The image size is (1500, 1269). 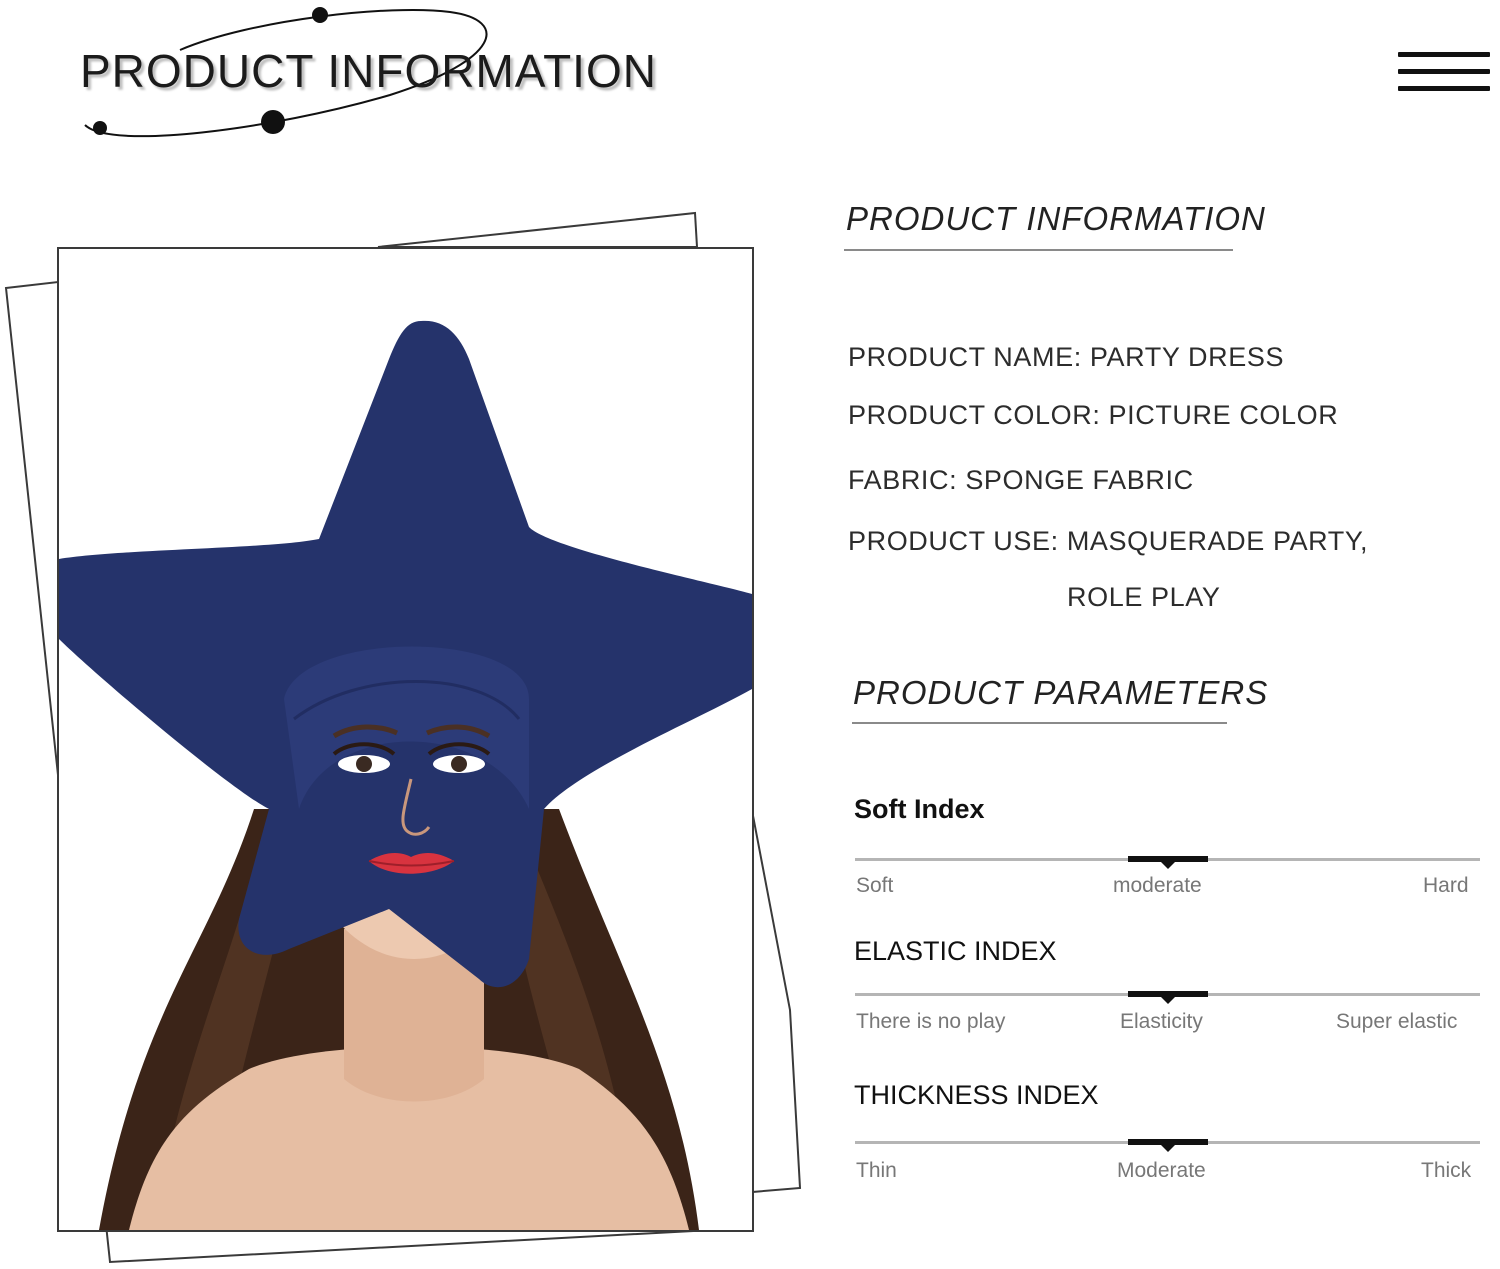 I want to click on elastic-index-marker, so click(x=1168, y=997).